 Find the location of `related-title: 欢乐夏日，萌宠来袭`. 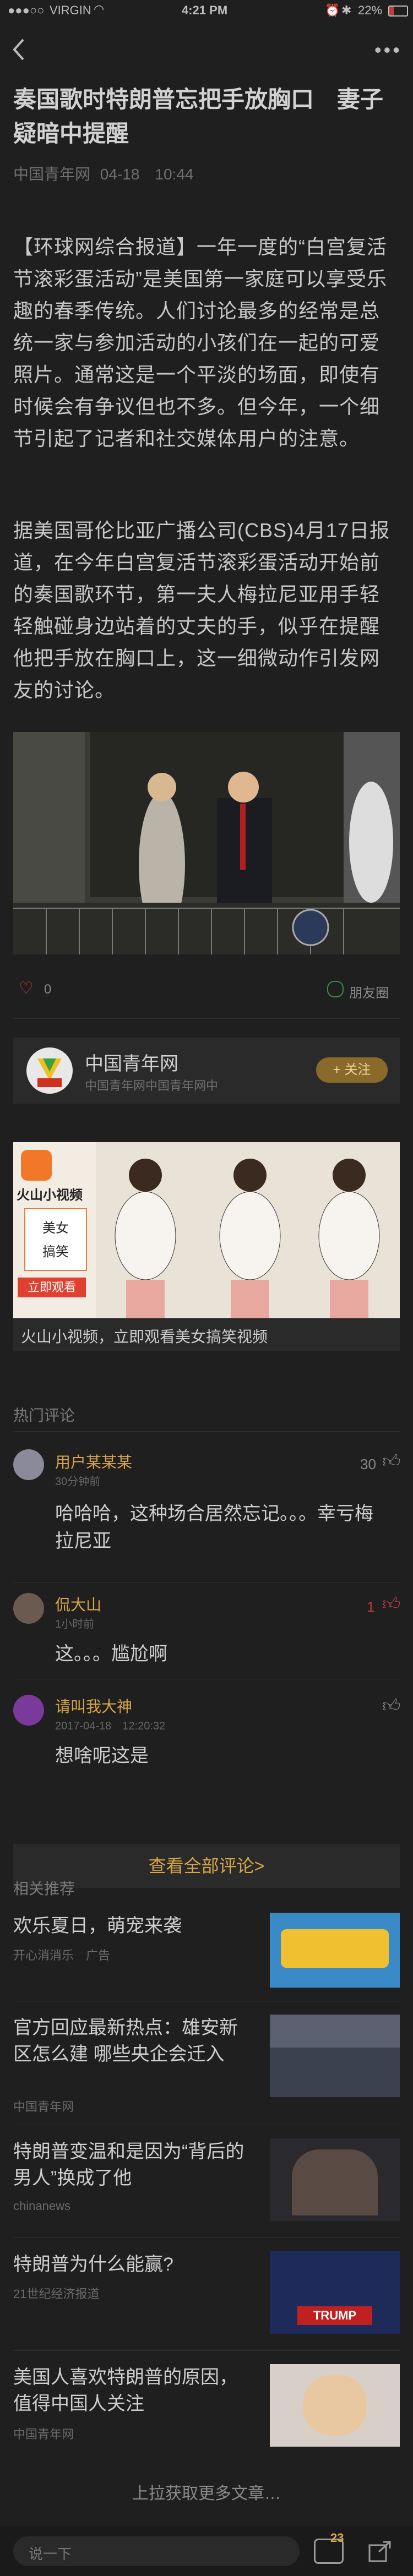

related-title: 欢乐夏日，萌宠来袭 is located at coordinates (97, 1926).